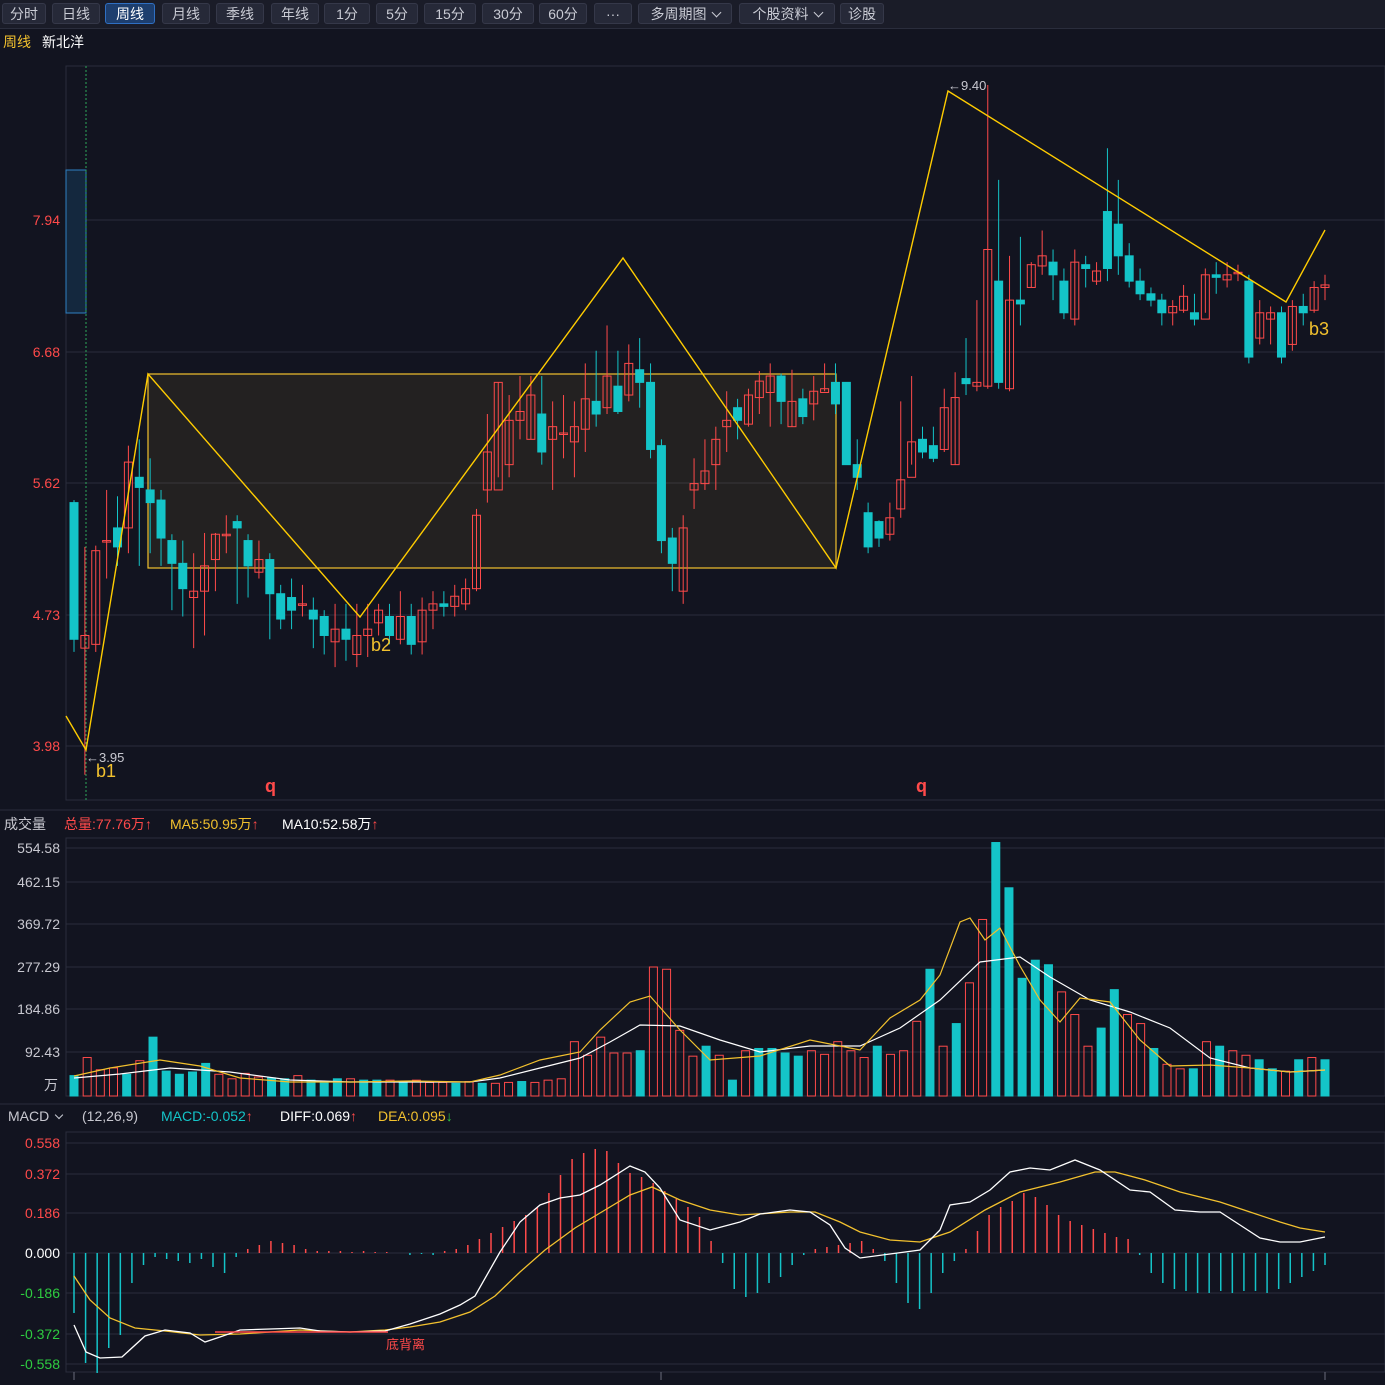 The height and width of the screenshot is (1385, 1385). I want to click on y-tick-label: 462.15, so click(38, 882).